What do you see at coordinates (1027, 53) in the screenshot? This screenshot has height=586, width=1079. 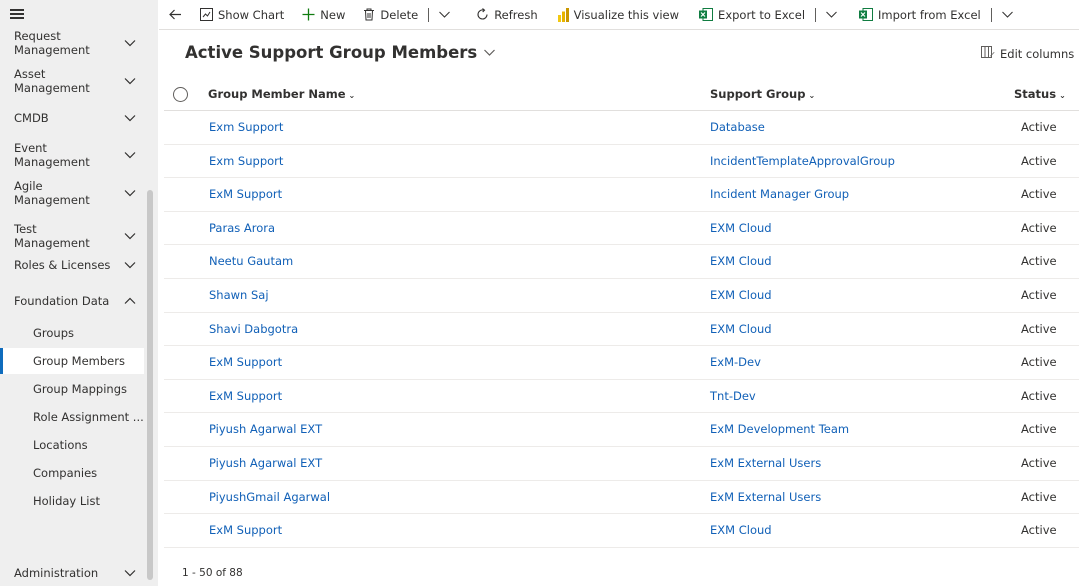 I see `edit-columns-button: Edit columns` at bounding box center [1027, 53].